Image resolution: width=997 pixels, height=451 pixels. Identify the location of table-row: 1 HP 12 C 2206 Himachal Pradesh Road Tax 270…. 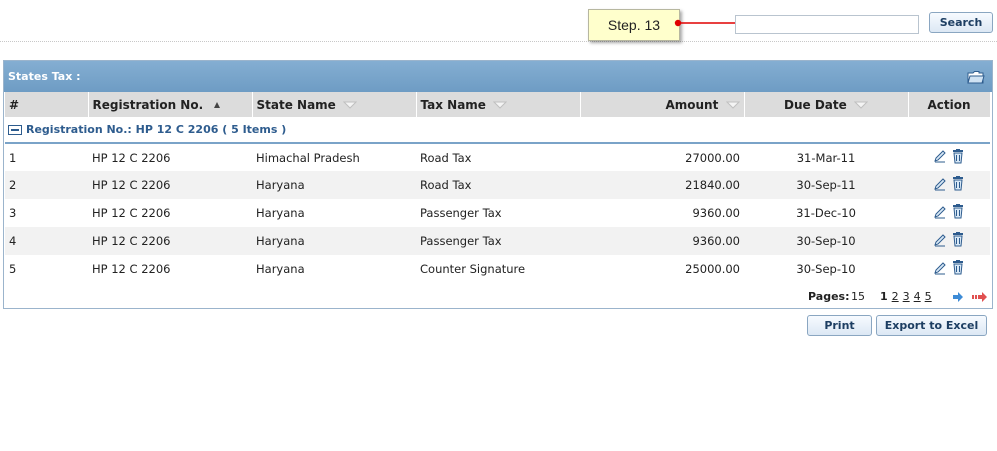
(497, 157).